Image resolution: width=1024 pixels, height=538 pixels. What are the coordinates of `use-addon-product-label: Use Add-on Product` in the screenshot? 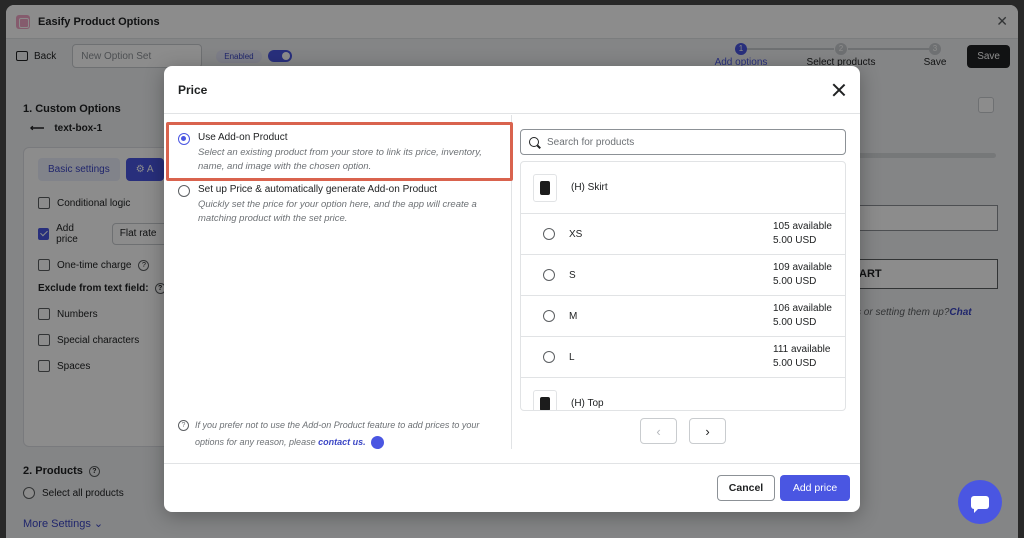 It's located at (243, 137).